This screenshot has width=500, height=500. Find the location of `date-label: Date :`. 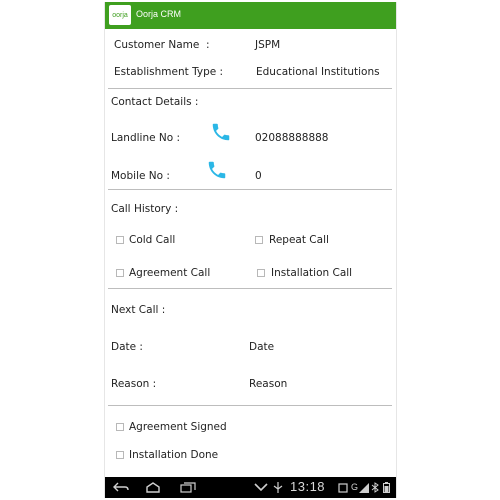

date-label: Date : is located at coordinates (127, 347).